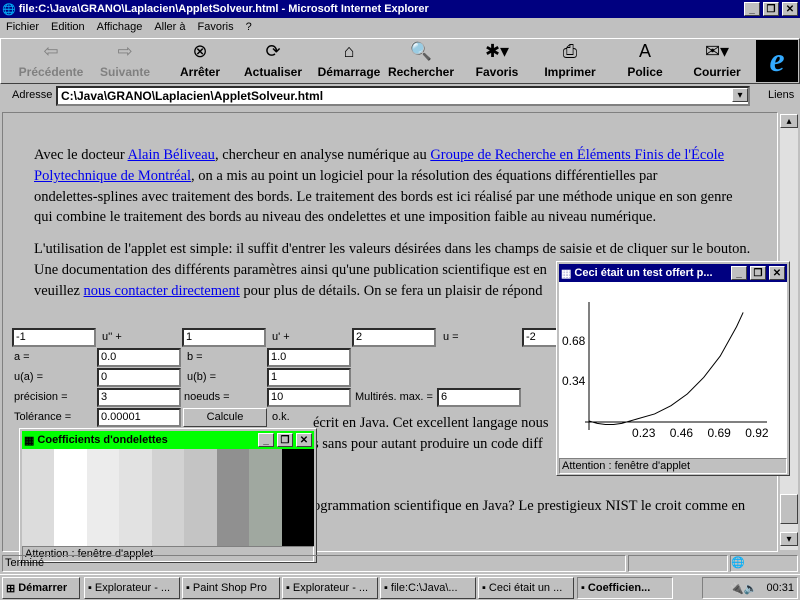  I want to click on zone-icon: 🌐, so click(764, 563).